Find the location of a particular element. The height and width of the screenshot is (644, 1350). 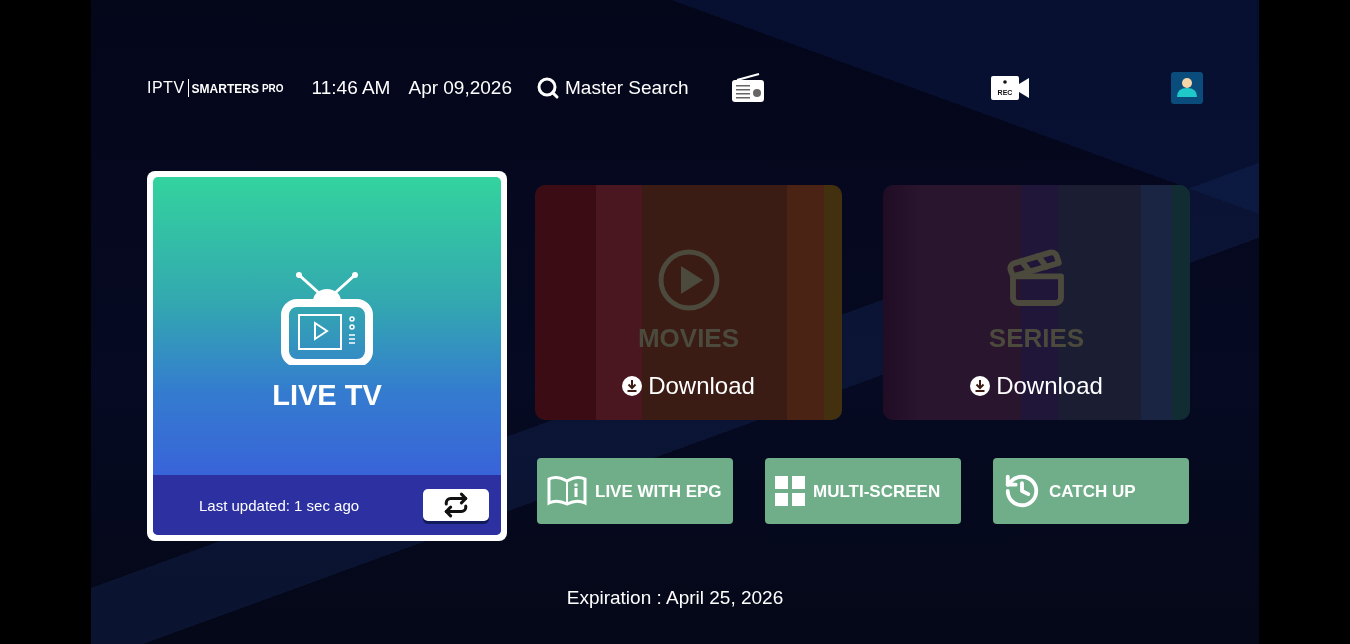

radio-icon is located at coordinates (747, 88).